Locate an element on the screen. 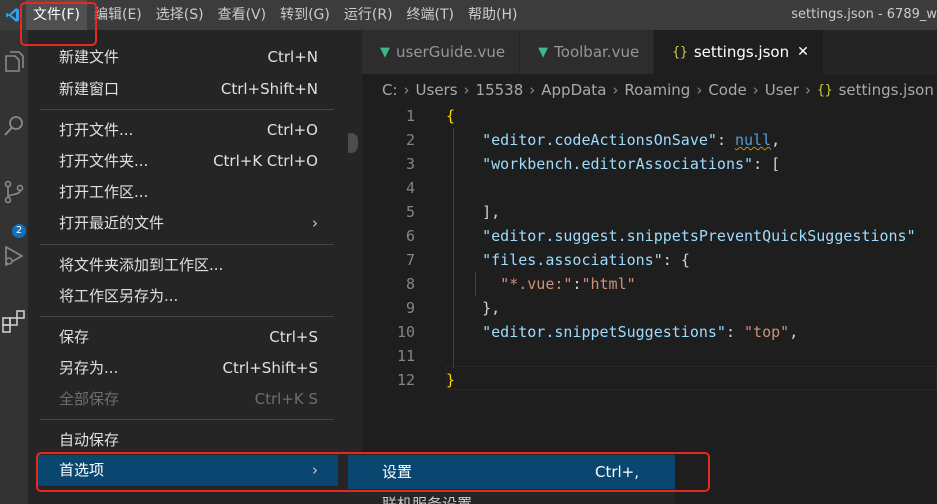  menu-item-label: 全部保存 is located at coordinates (89, 399).